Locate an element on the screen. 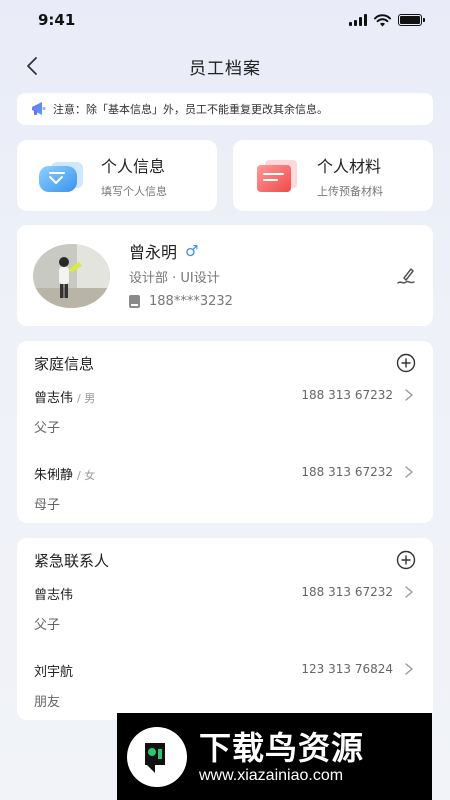 This screenshot has height=800, width=450. personal-info-texts: 个人信息 填写个人信息 is located at coordinates (134, 176).